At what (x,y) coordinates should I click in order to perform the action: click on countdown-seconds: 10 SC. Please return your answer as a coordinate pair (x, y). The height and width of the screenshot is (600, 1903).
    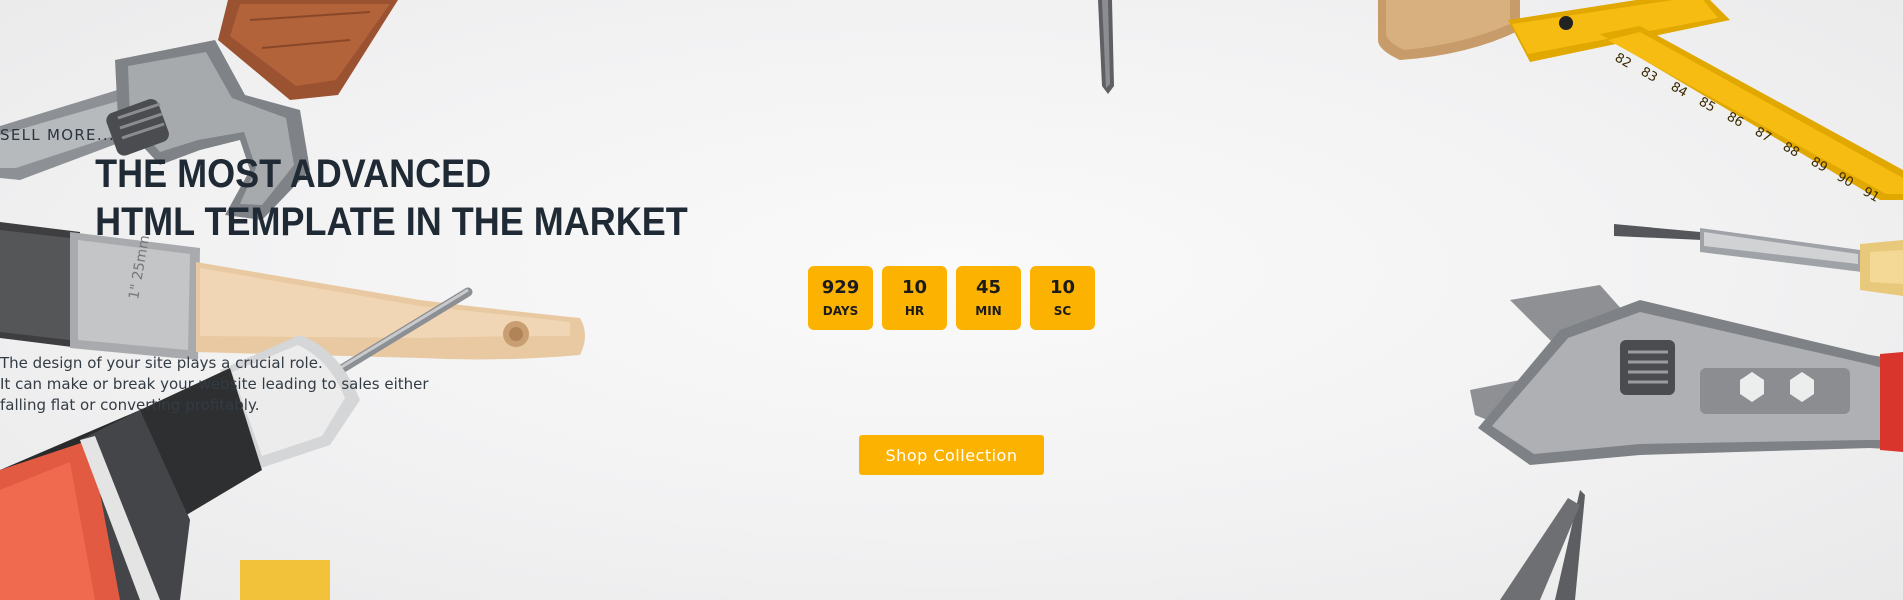
    Looking at the image, I should click on (1062, 298).